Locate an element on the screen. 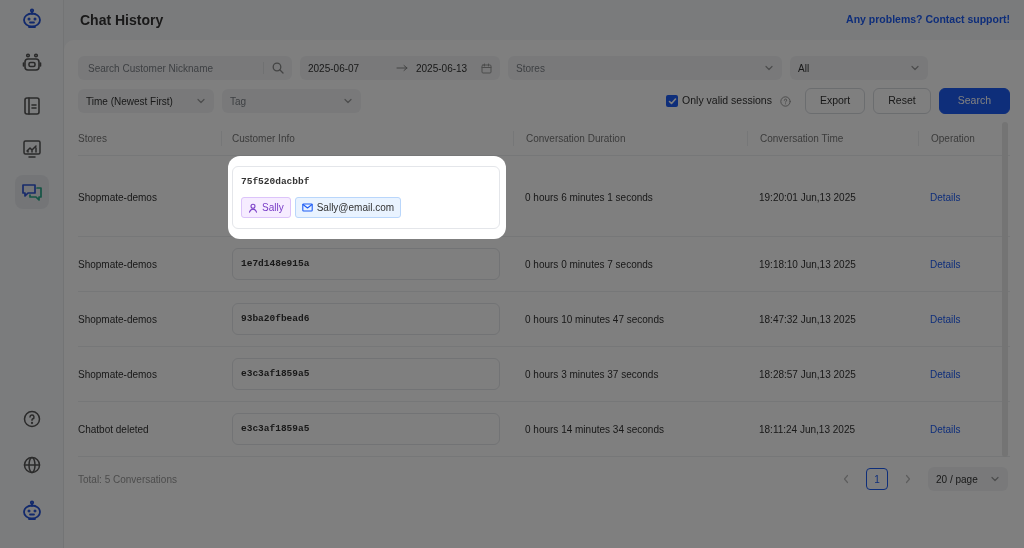 The height and width of the screenshot is (548, 1024). table-cell-text: 18:28:57 Jun,13 2025 is located at coordinates (808, 374).